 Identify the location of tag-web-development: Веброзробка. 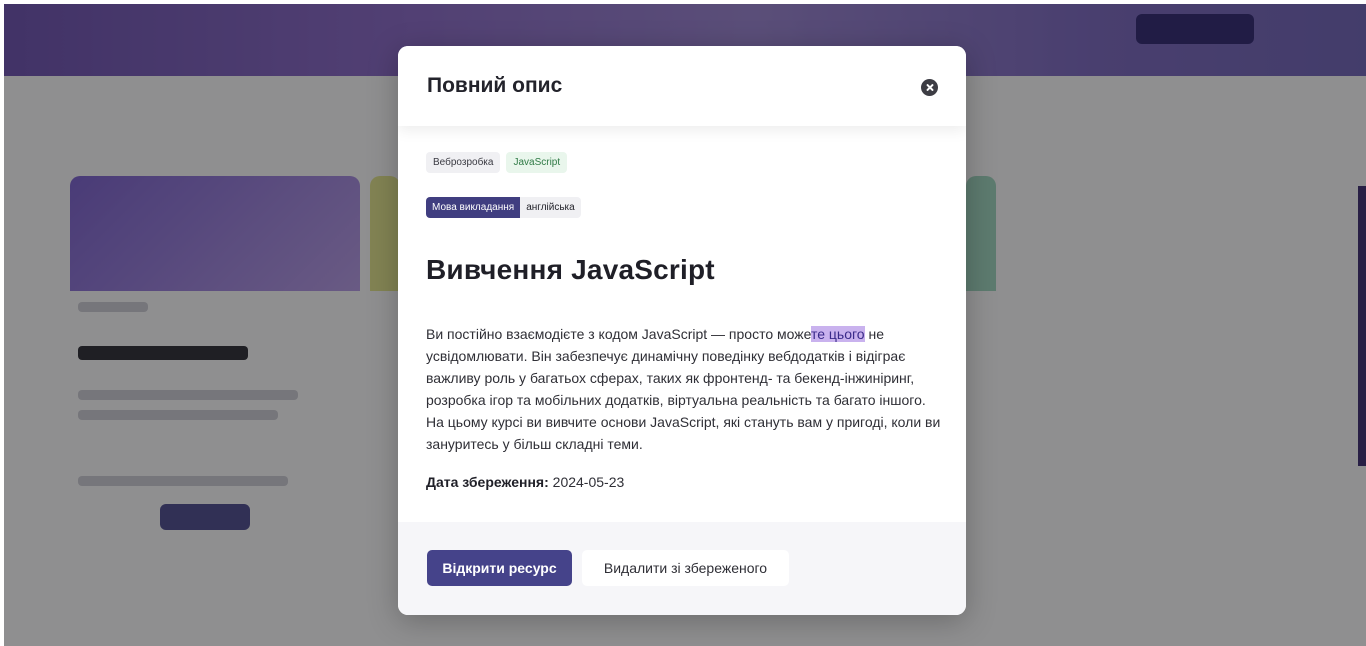
(463, 162).